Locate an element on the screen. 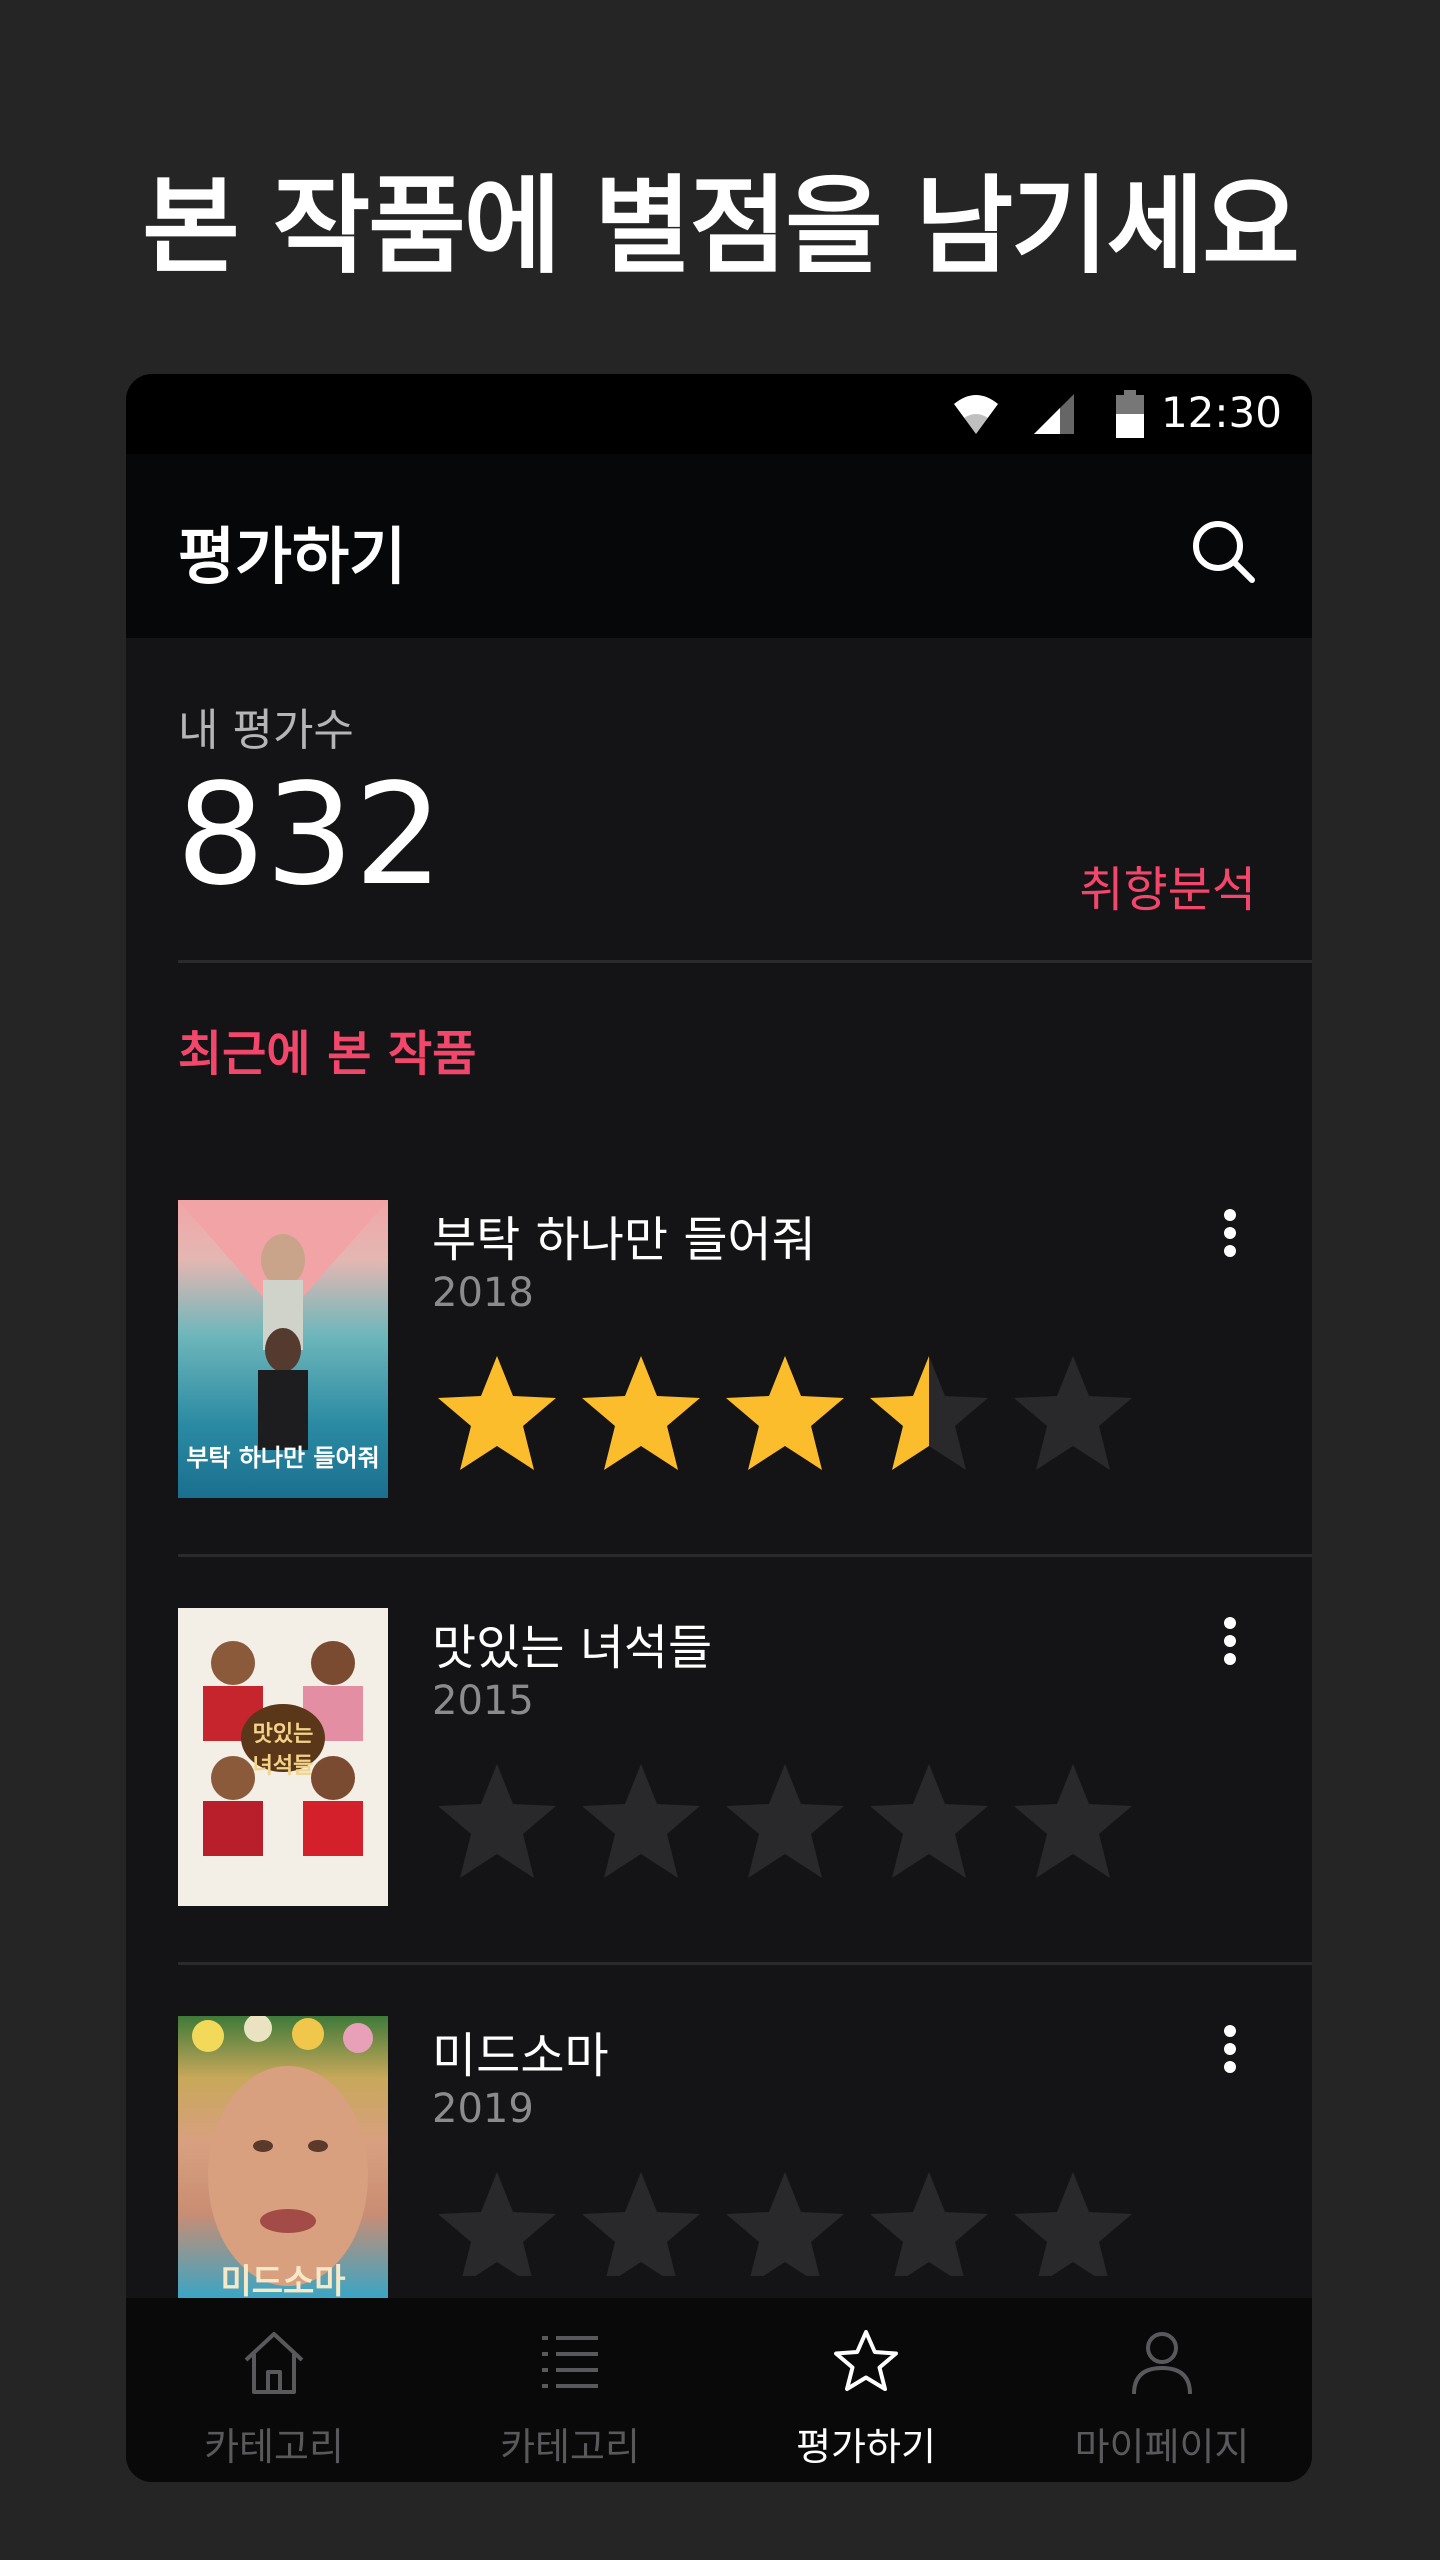 The height and width of the screenshot is (2560, 1440). nav-label: 평가하기 is located at coordinates (866, 2447).